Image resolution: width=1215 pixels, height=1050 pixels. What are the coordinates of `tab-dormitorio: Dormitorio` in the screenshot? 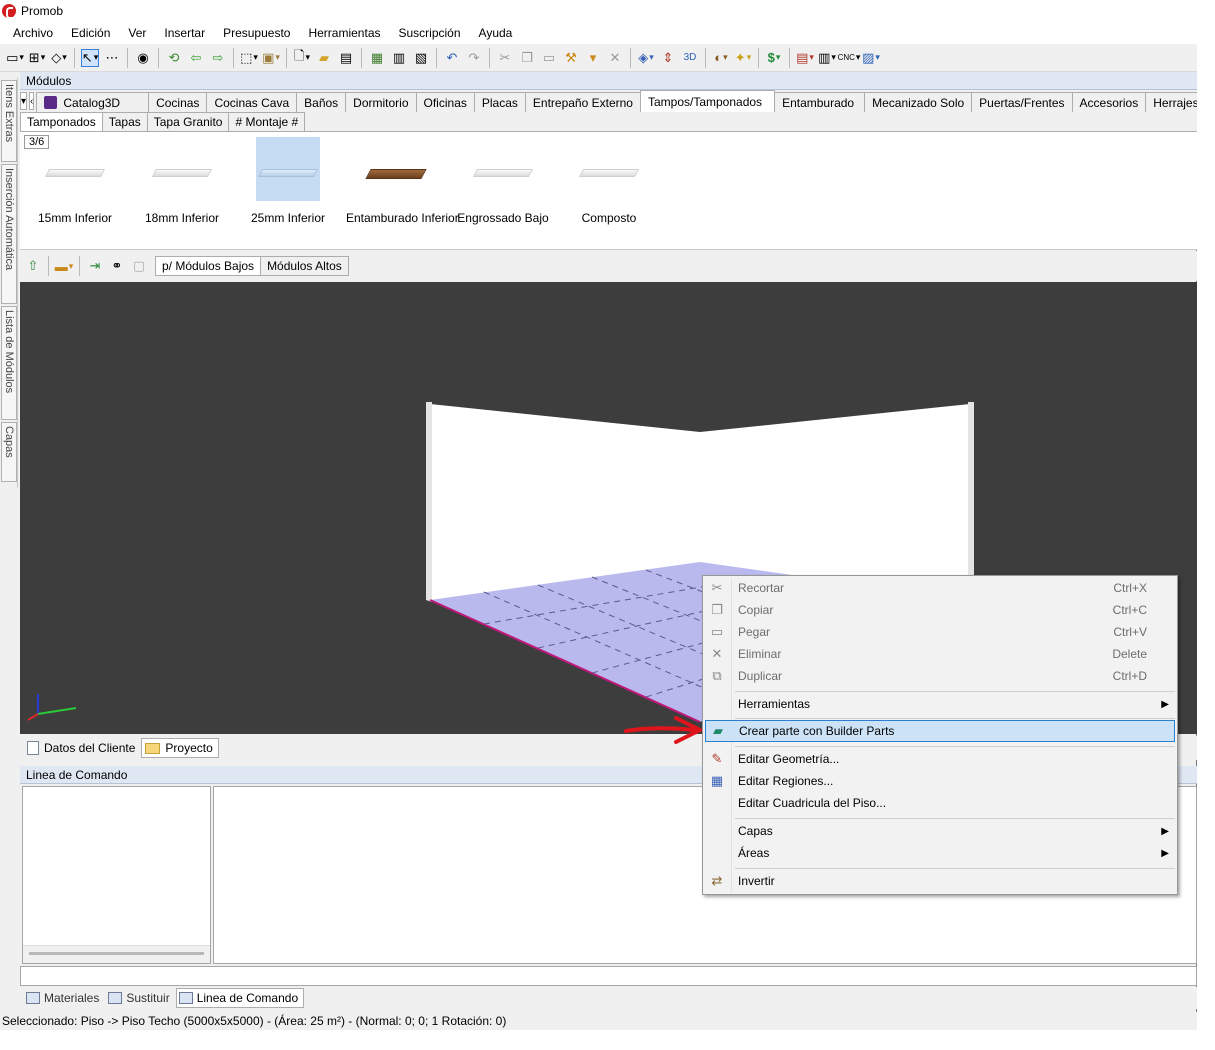 It's located at (381, 102).